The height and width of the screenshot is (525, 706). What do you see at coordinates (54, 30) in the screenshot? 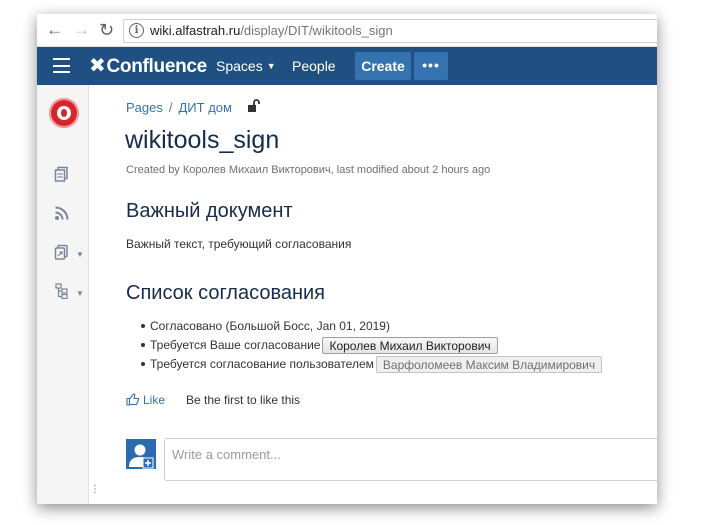
I see `back-arrow-icon: ←` at bounding box center [54, 30].